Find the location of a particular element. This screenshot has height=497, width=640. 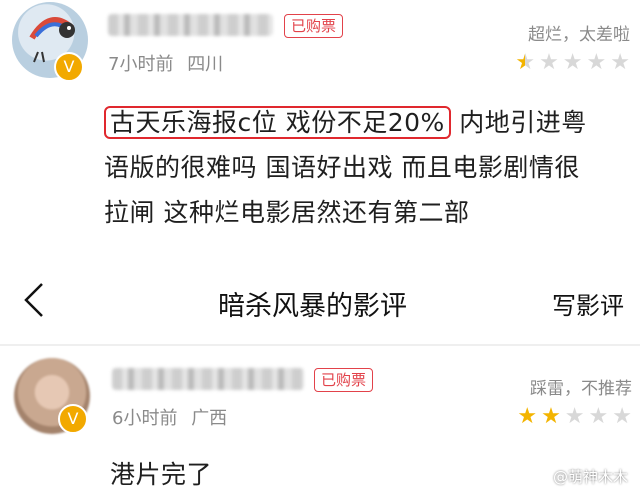

review-text: 港片完了 is located at coordinates (161, 474).